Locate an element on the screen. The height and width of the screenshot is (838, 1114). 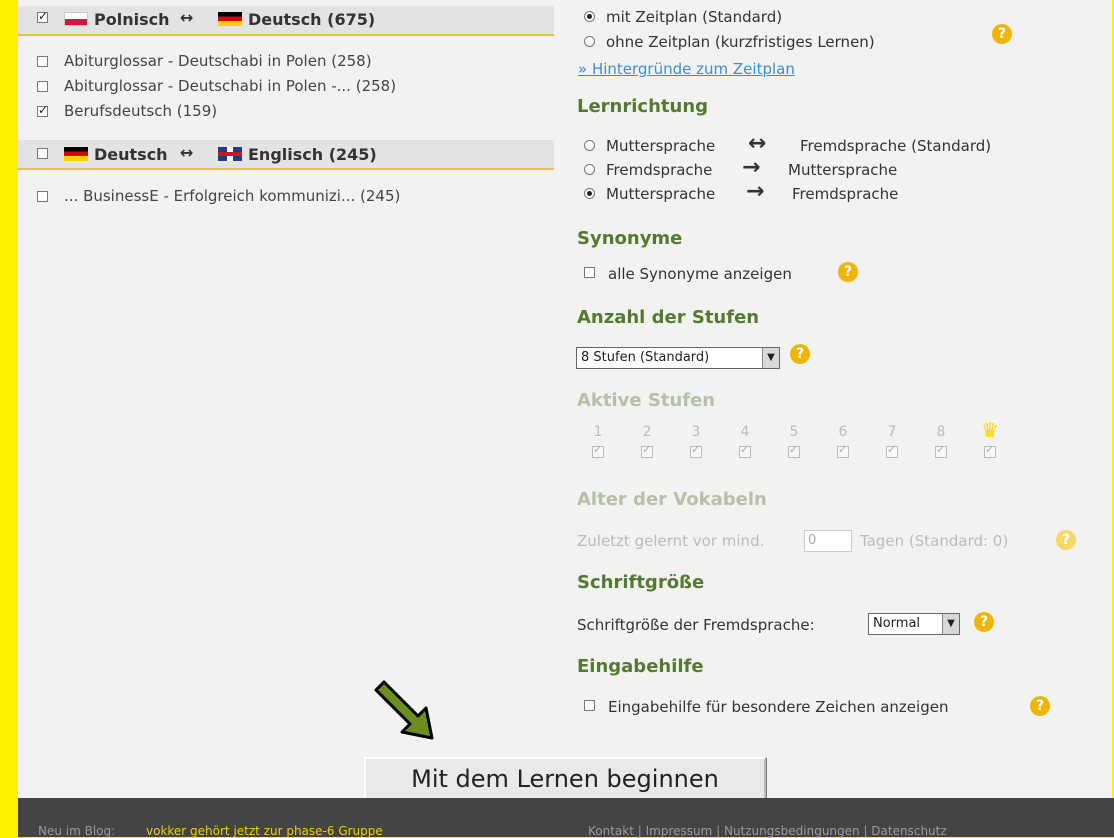
synonyms-label: alle Synonyme anzeigen is located at coordinates (700, 274).